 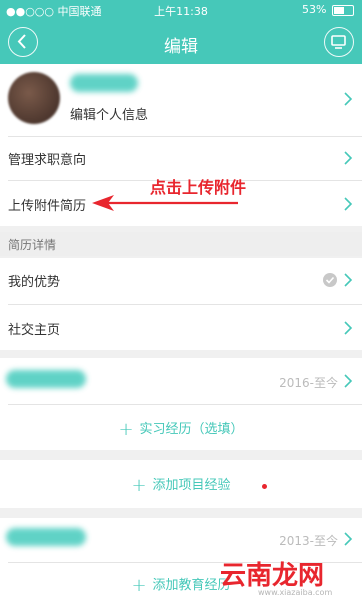 I want to click on check-circle-icon, so click(x=330, y=280).